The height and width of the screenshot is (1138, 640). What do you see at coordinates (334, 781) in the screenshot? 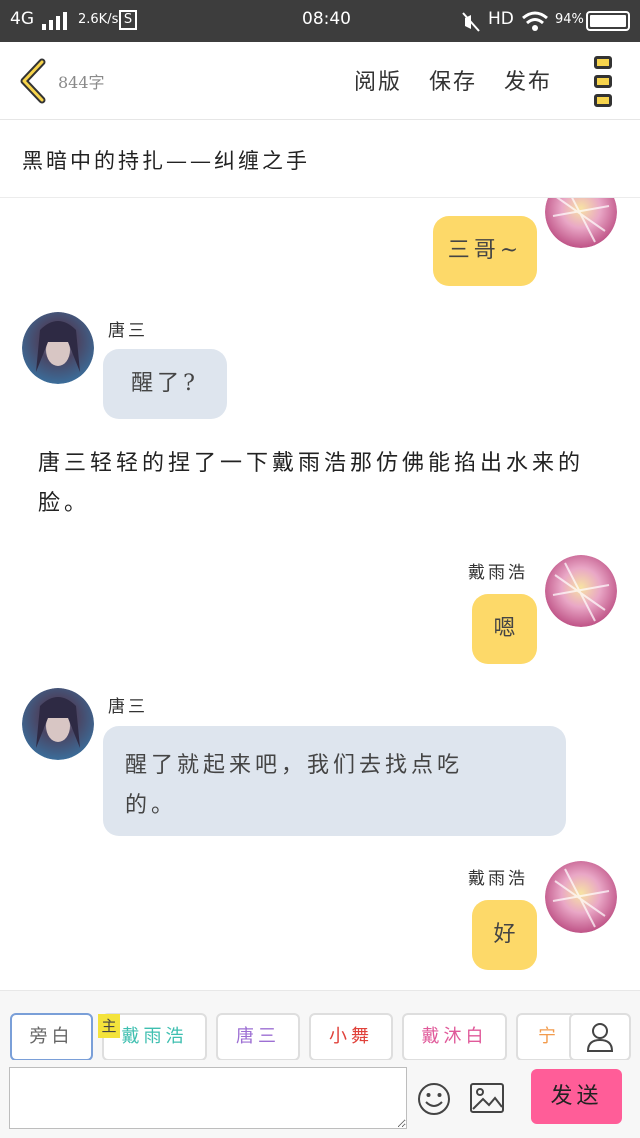
I see `message-bubble-left: 醒了就起来吧，我们去找点吃的。` at bounding box center [334, 781].